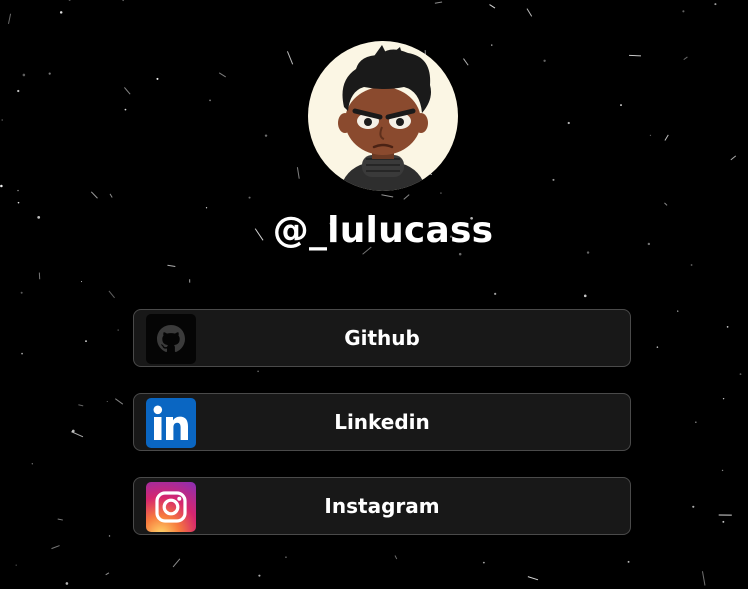  I want to click on instagram-link-label: Instagram, so click(382, 506).